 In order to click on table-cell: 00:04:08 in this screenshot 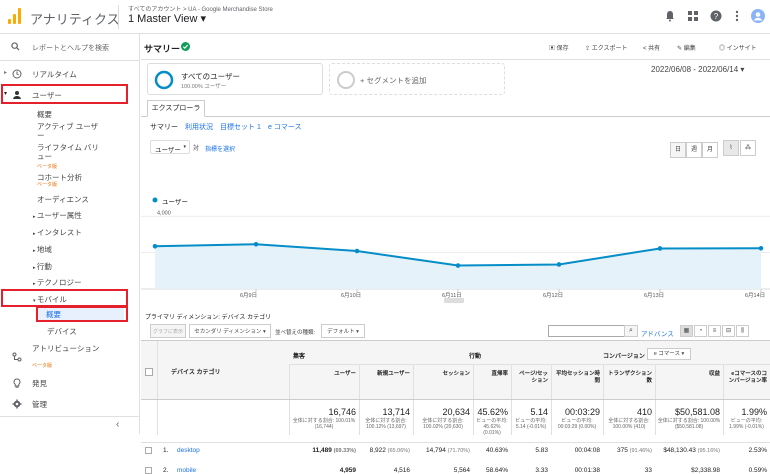, I will do `click(587, 450)`.